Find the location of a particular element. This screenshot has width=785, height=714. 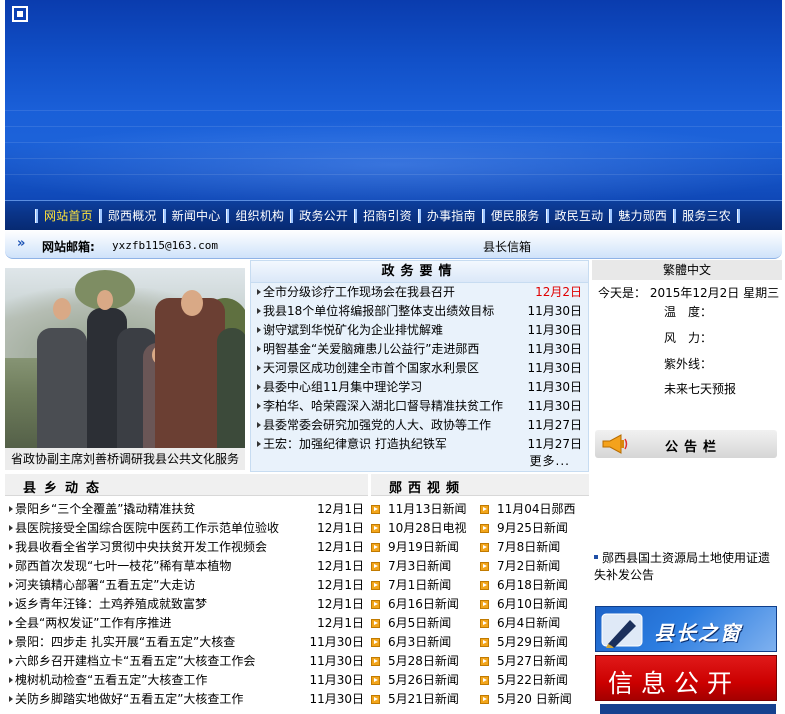

video-item: 6月18日新闻 is located at coordinates (534, 585).